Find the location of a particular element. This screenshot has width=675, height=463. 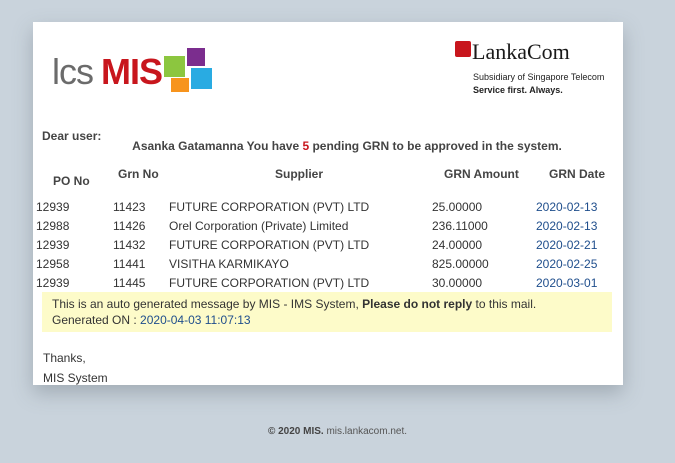

footer: © 2020 MIS. mis.lankacom.net. is located at coordinates (337, 431).